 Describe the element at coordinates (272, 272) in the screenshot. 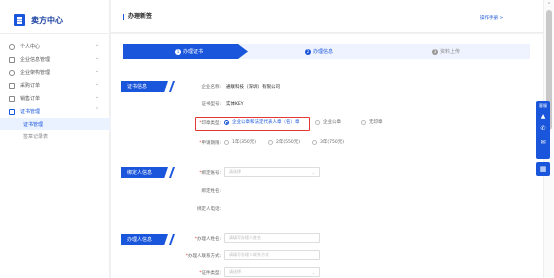

I see `id-type-select: 请选择 ⌄` at that location.